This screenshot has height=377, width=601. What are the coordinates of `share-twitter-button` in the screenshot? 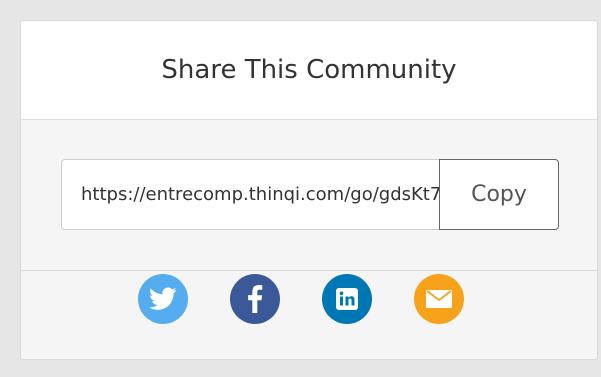 It's located at (162, 299).